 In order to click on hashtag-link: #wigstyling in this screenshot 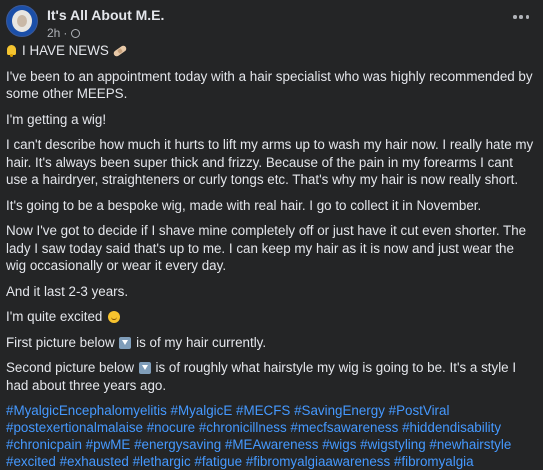, I will do `click(393, 444)`.